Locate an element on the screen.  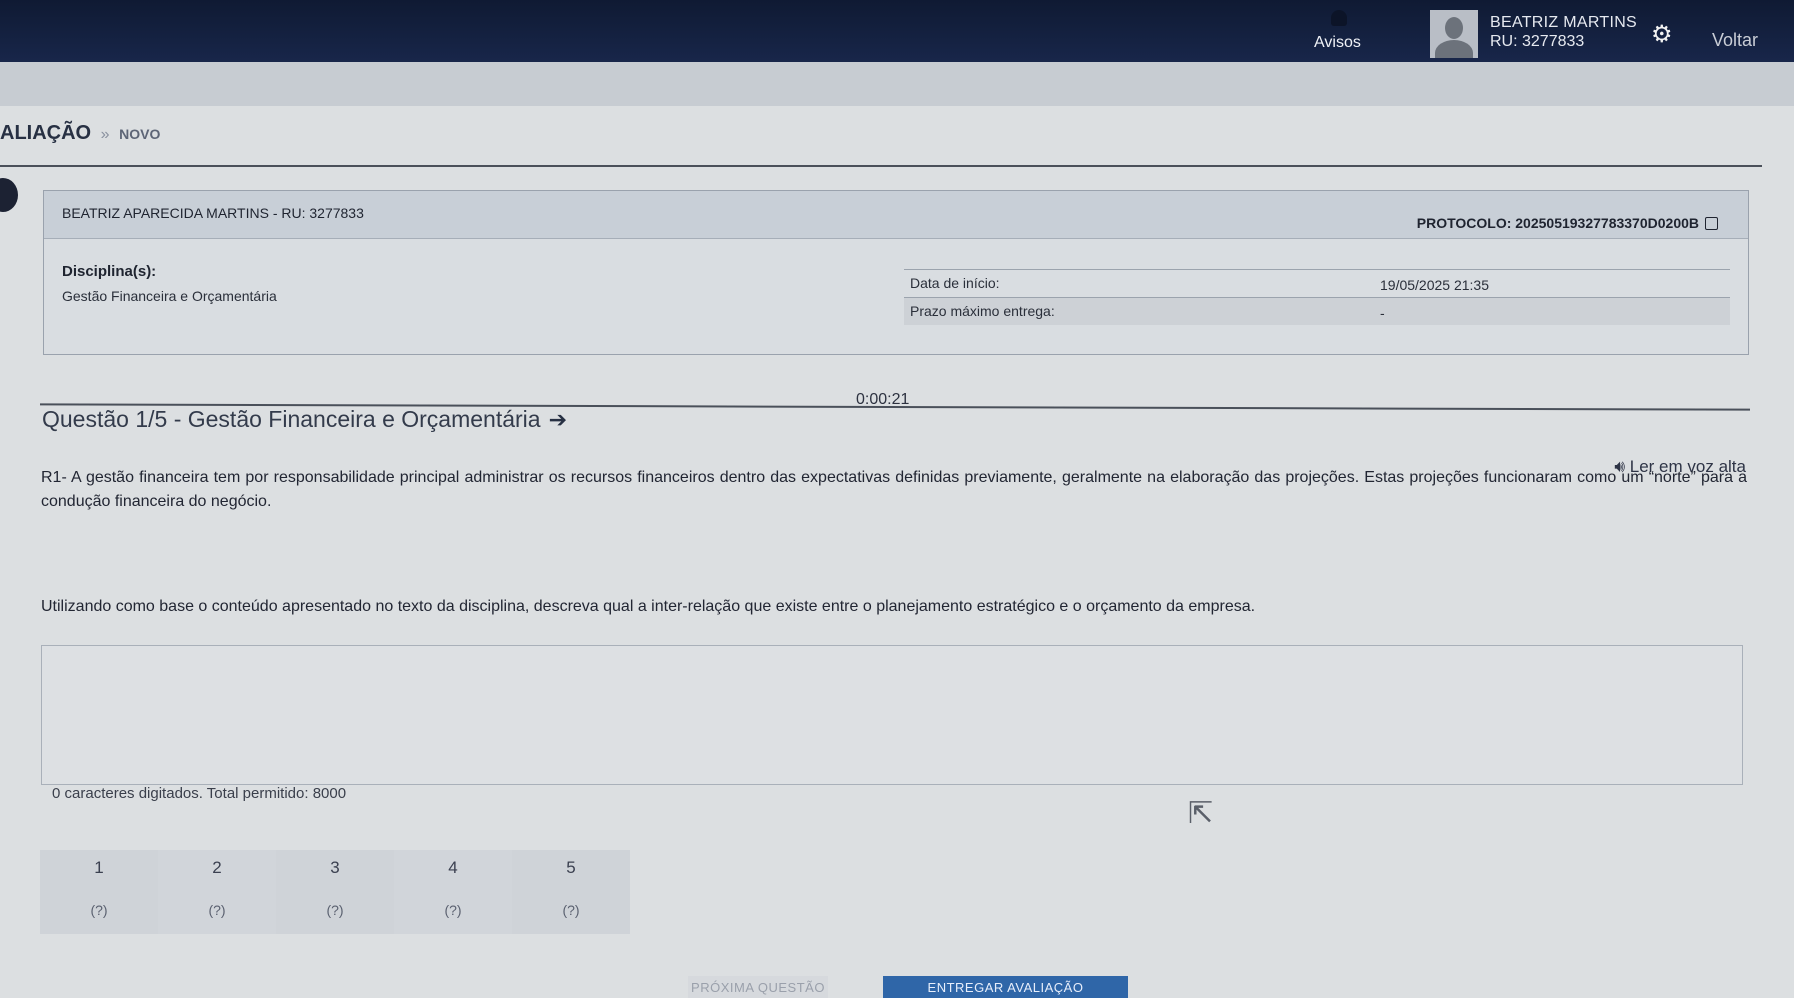
breadcrumb-current: NOVO is located at coordinates (140, 134).